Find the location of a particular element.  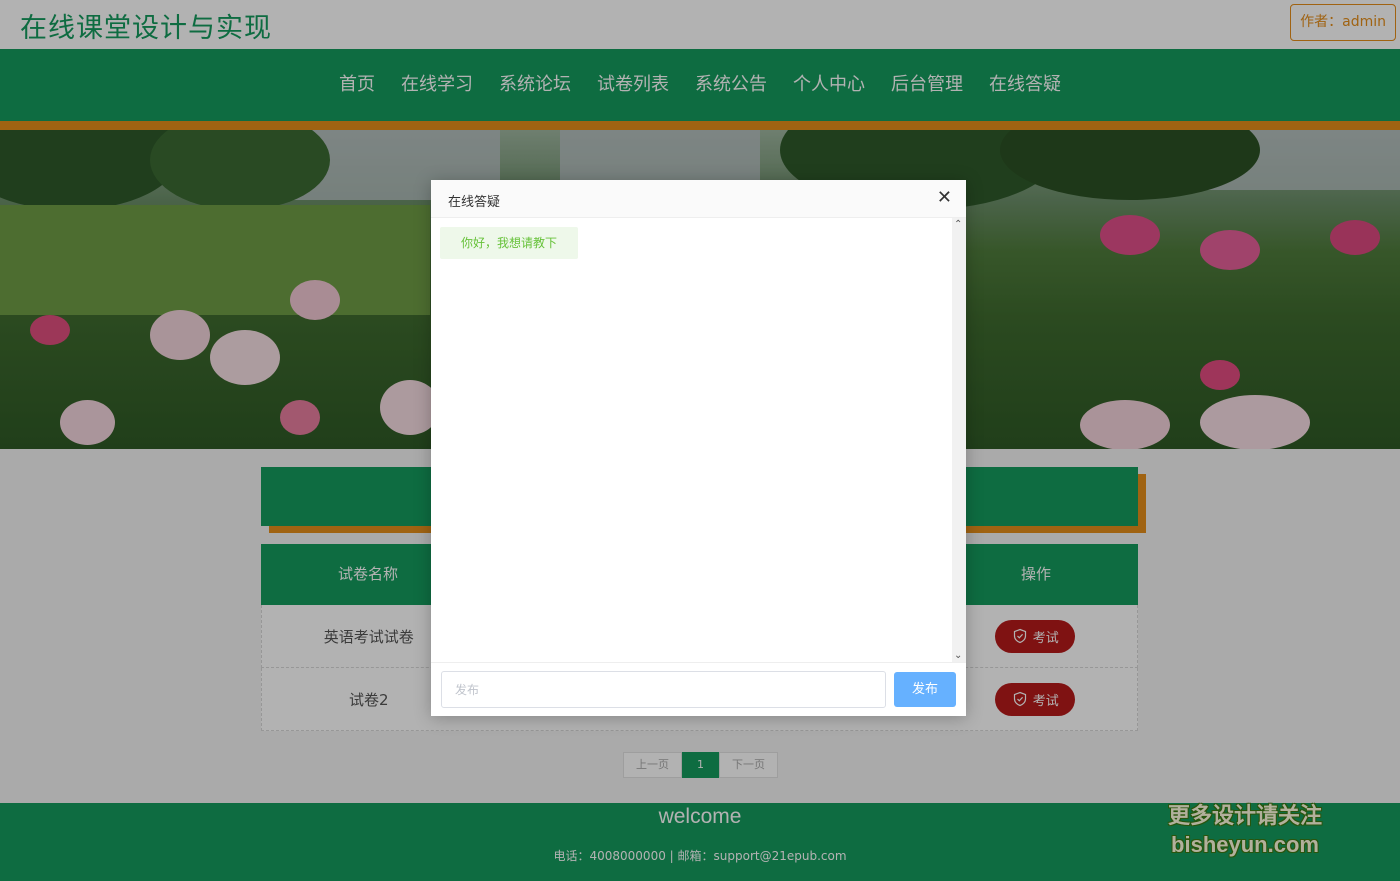

message-input is located at coordinates (663, 689).